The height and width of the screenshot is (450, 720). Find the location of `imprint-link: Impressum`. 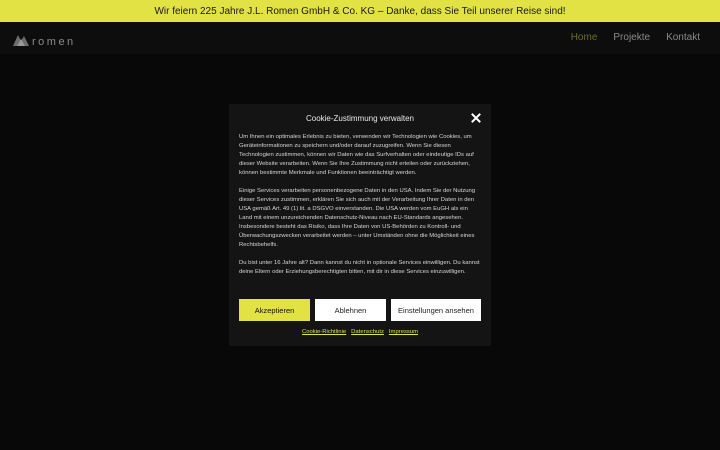

imprint-link: Impressum is located at coordinates (403, 332).